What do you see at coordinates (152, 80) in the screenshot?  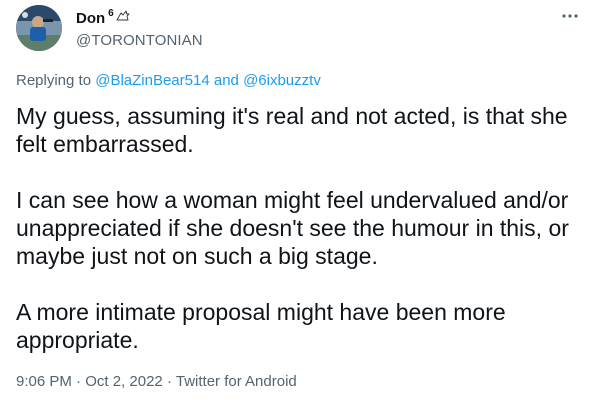 I see `reply-mention-link: @BlaZinBear514` at bounding box center [152, 80].